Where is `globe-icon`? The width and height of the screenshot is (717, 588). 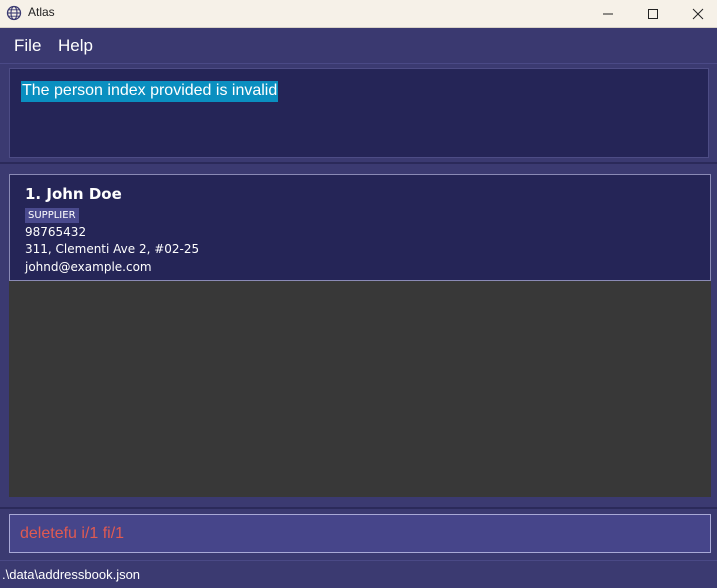
globe-icon is located at coordinates (14, 13).